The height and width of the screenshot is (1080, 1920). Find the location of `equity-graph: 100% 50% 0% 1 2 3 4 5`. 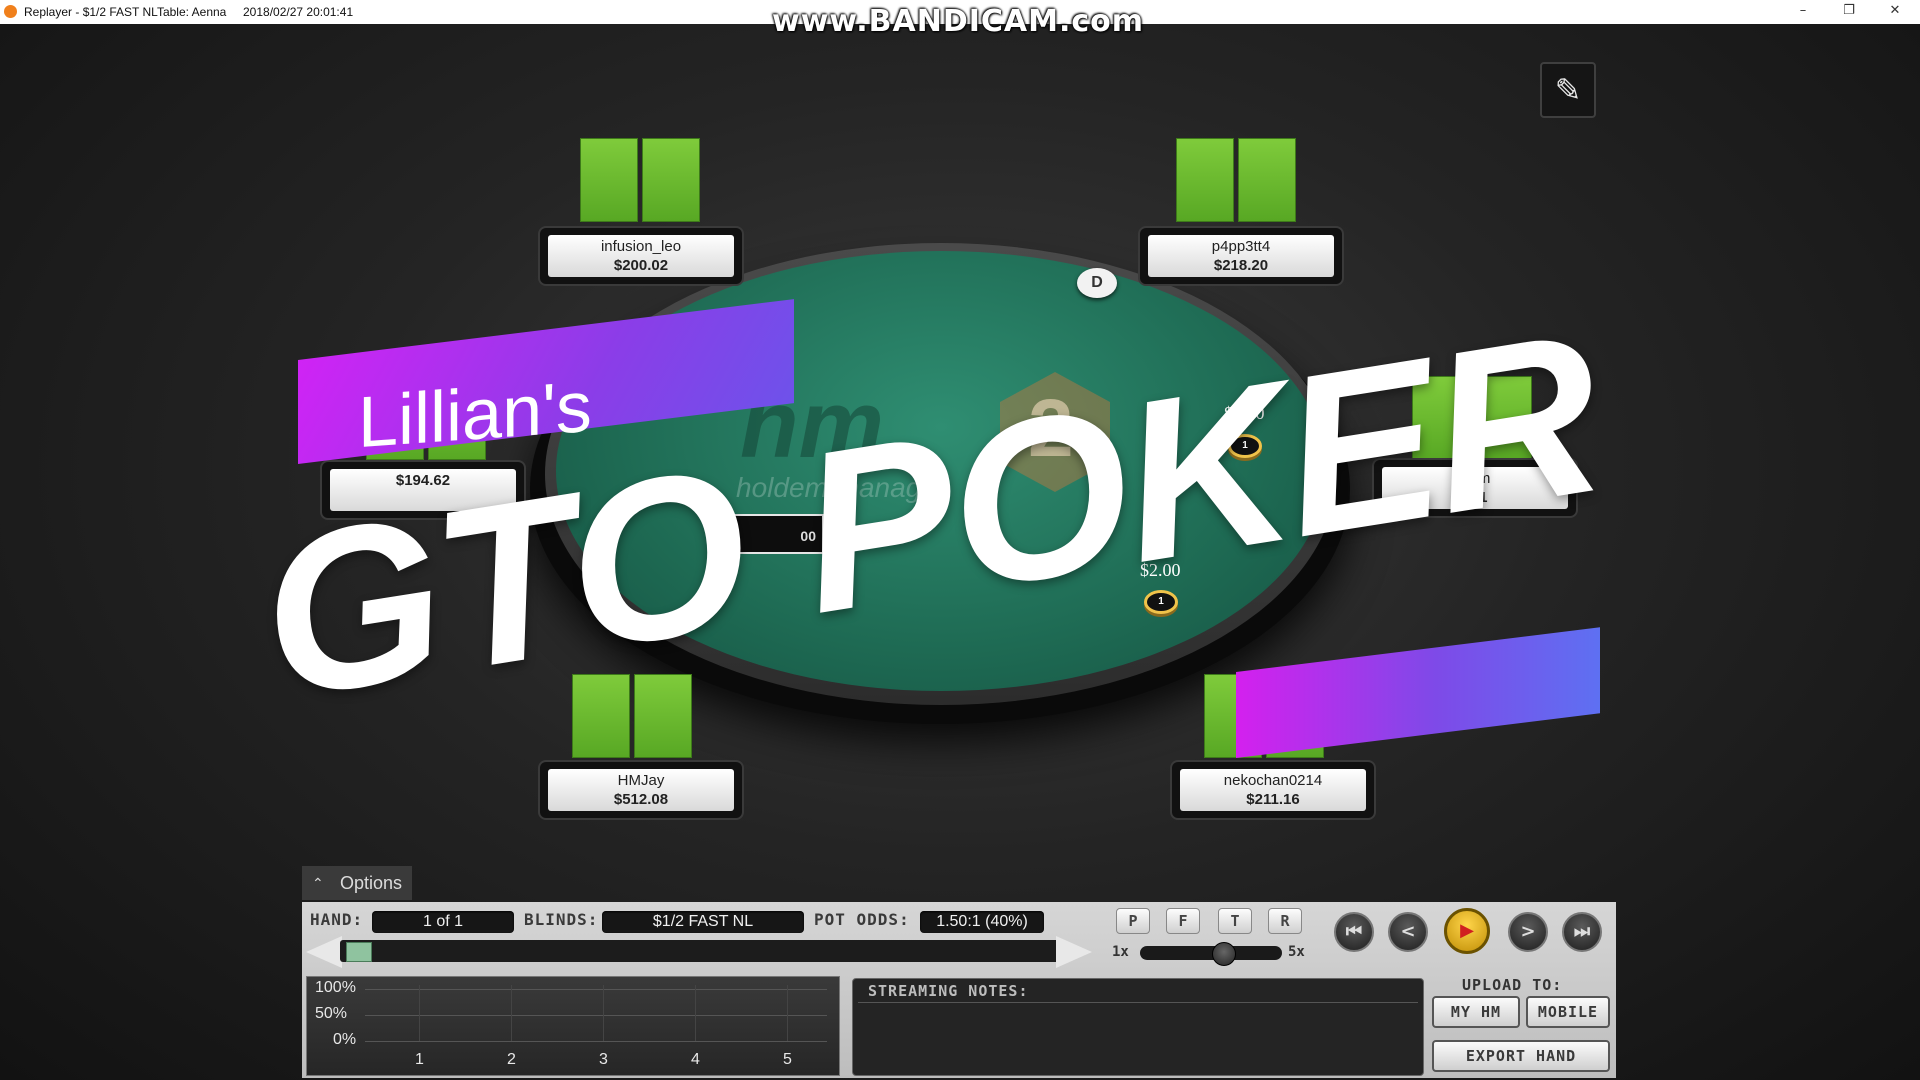

equity-graph: 100% 50% 0% 1 2 3 4 5 is located at coordinates (573, 1026).